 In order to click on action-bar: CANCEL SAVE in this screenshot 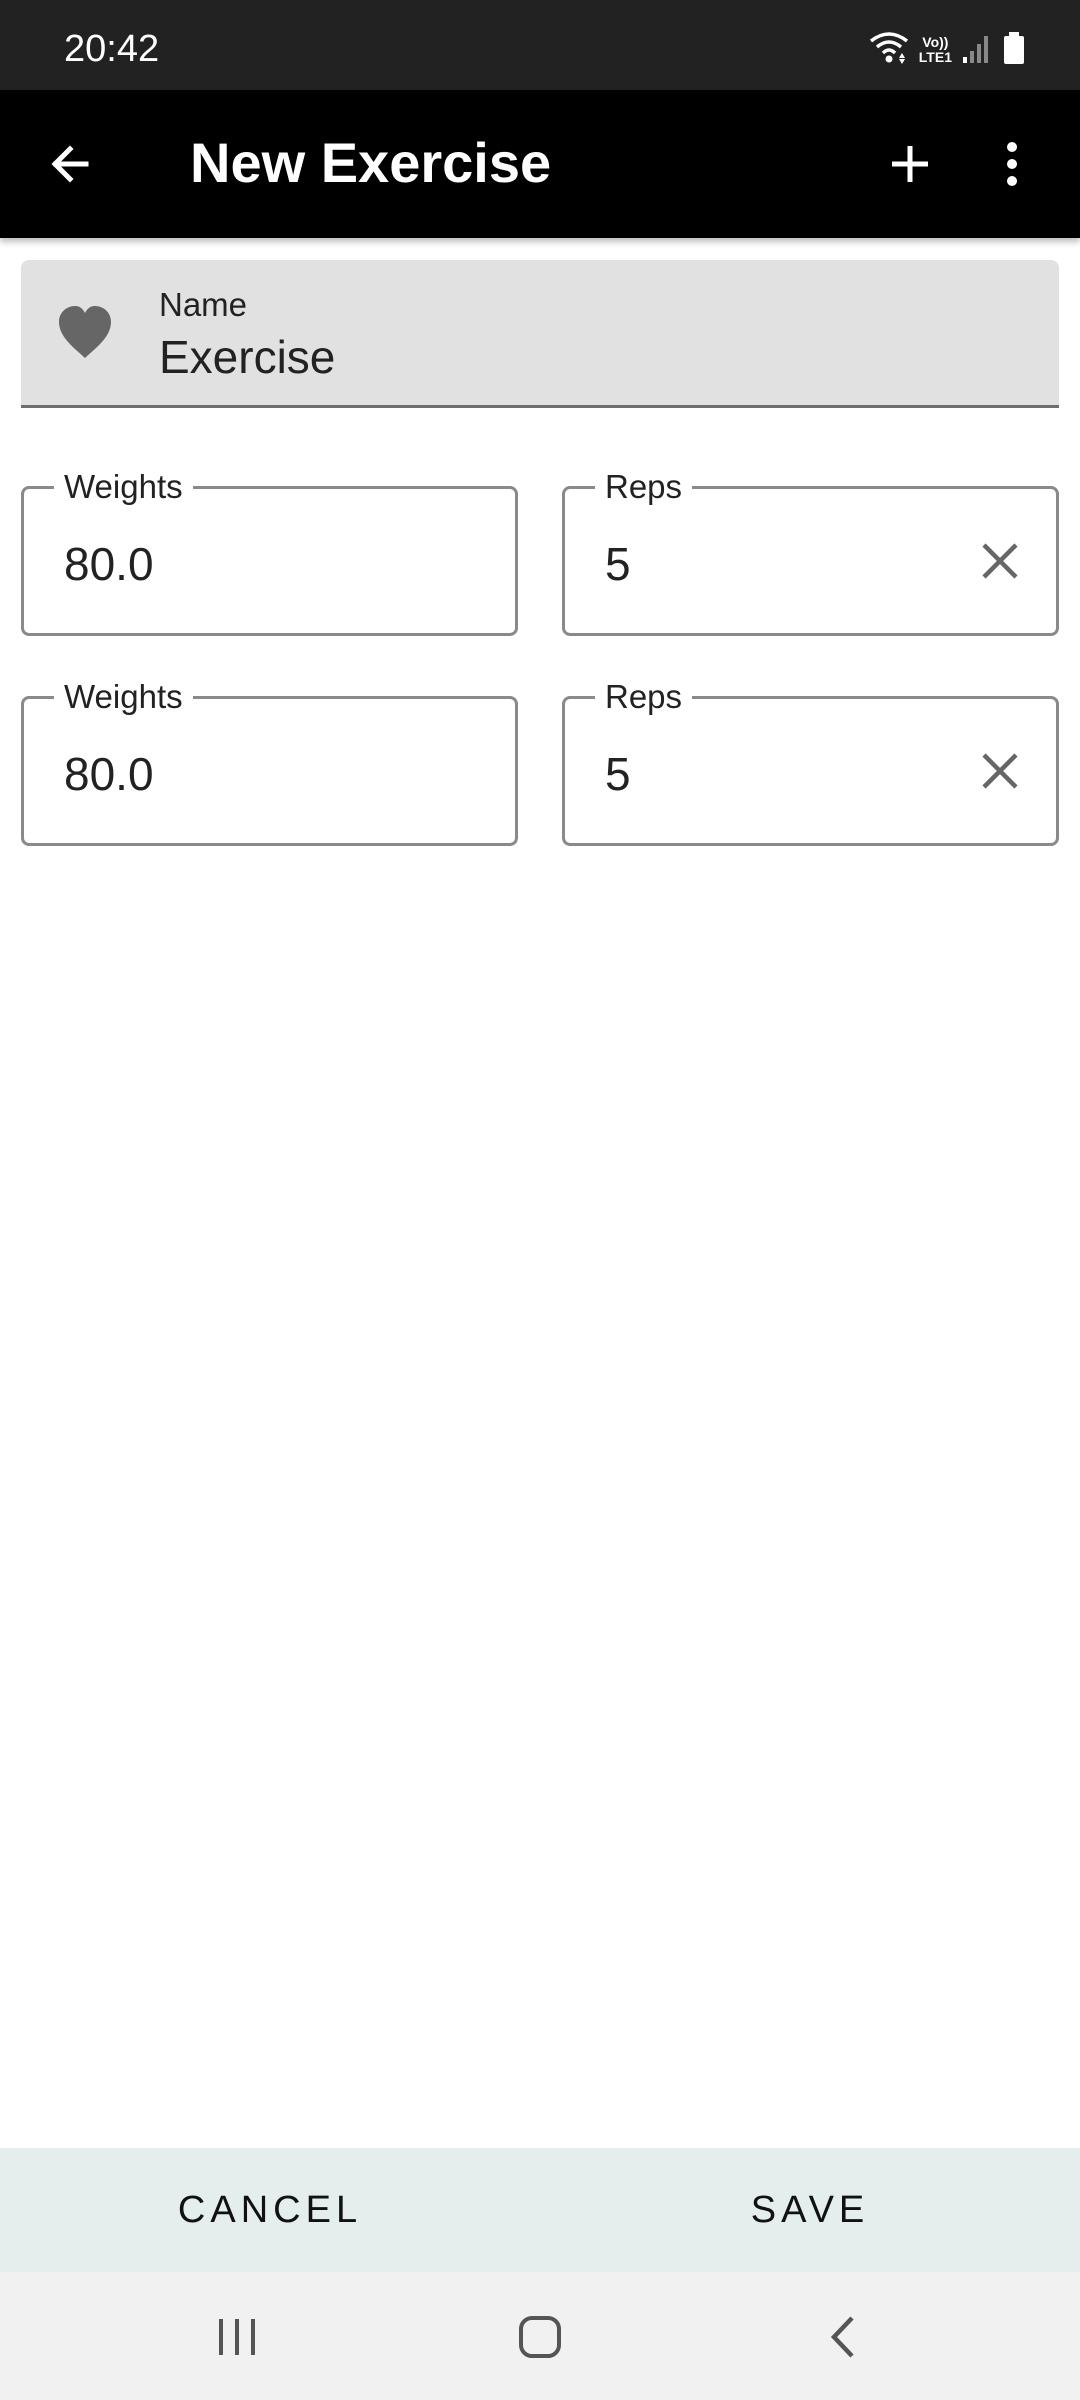, I will do `click(540, 2210)`.